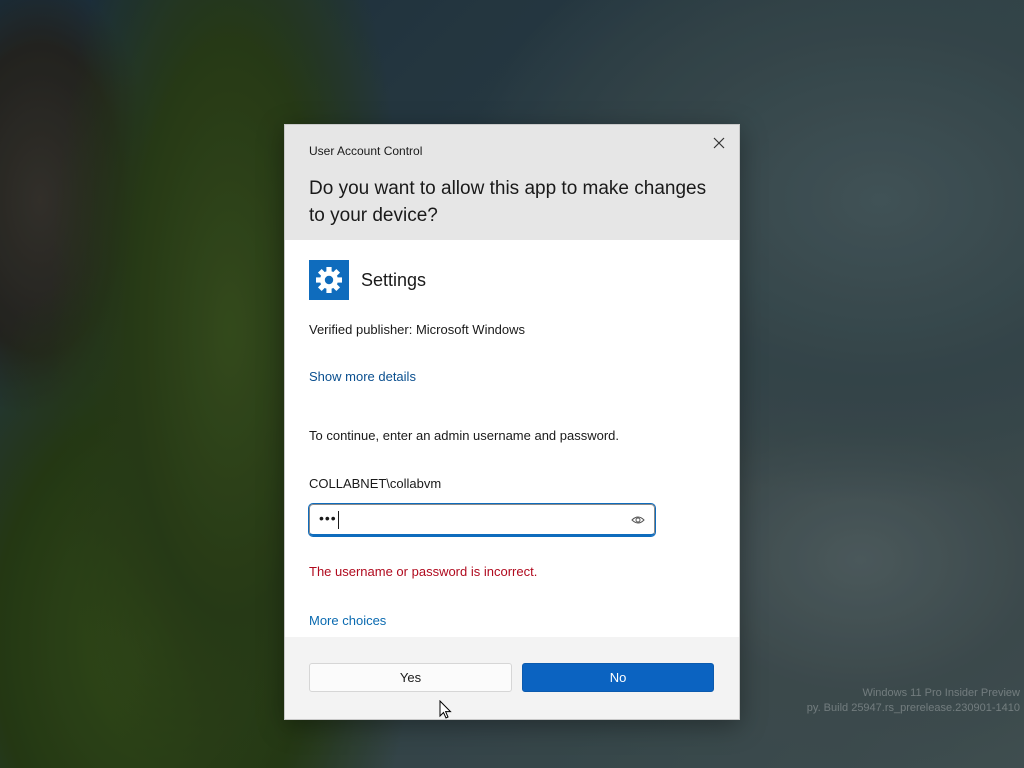  I want to click on close-icon, so click(719, 143).